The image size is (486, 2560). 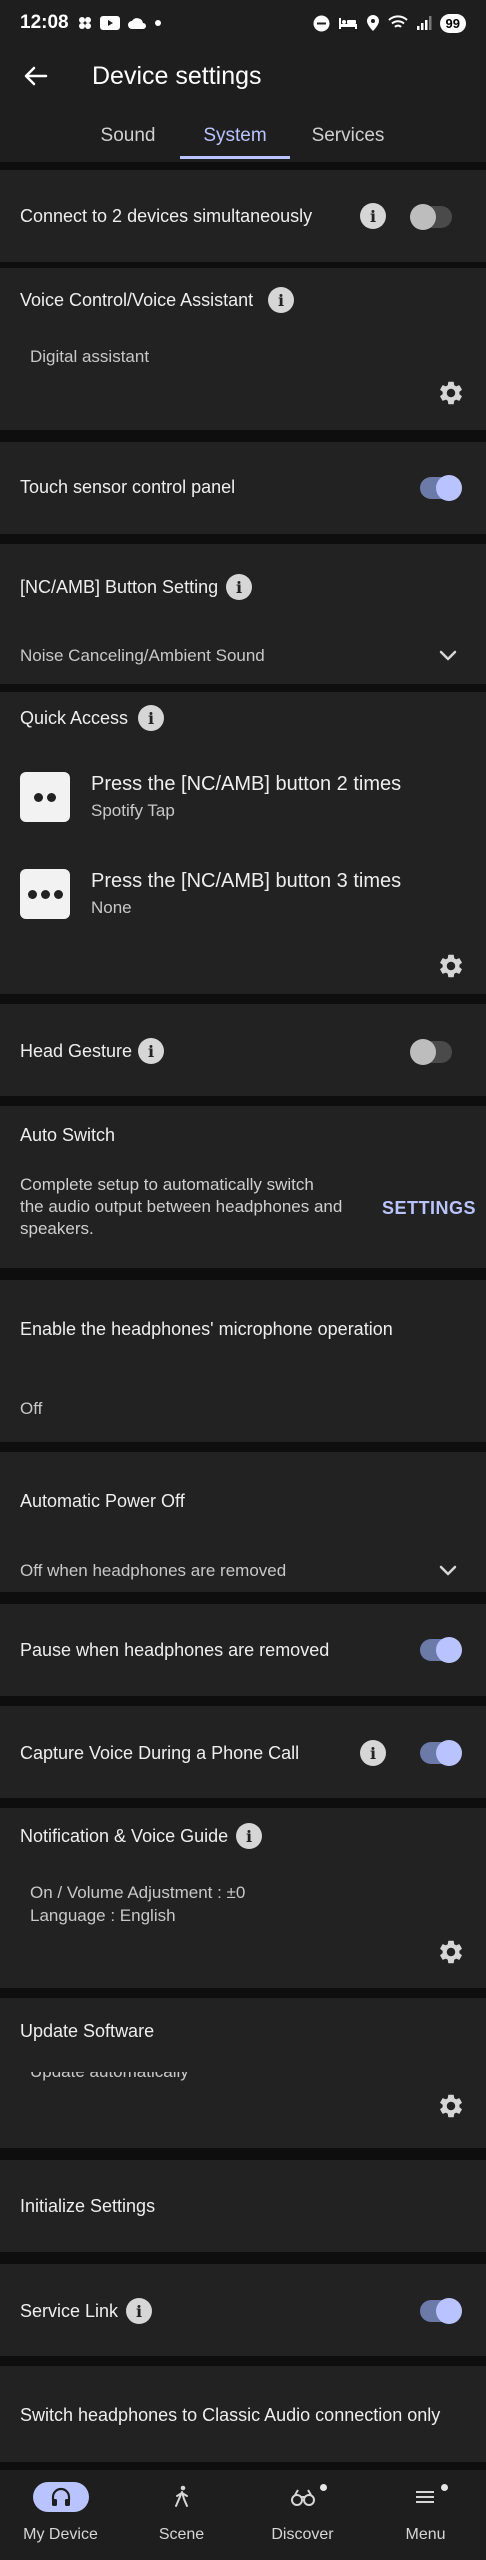 I want to click on dnd-icon, so click(x=321, y=23).